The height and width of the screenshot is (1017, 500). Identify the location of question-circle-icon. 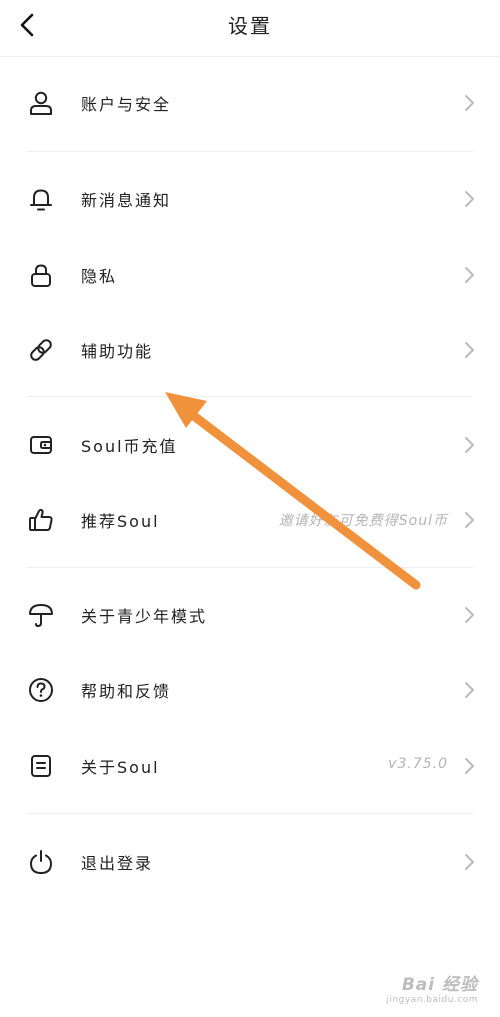
(41, 690).